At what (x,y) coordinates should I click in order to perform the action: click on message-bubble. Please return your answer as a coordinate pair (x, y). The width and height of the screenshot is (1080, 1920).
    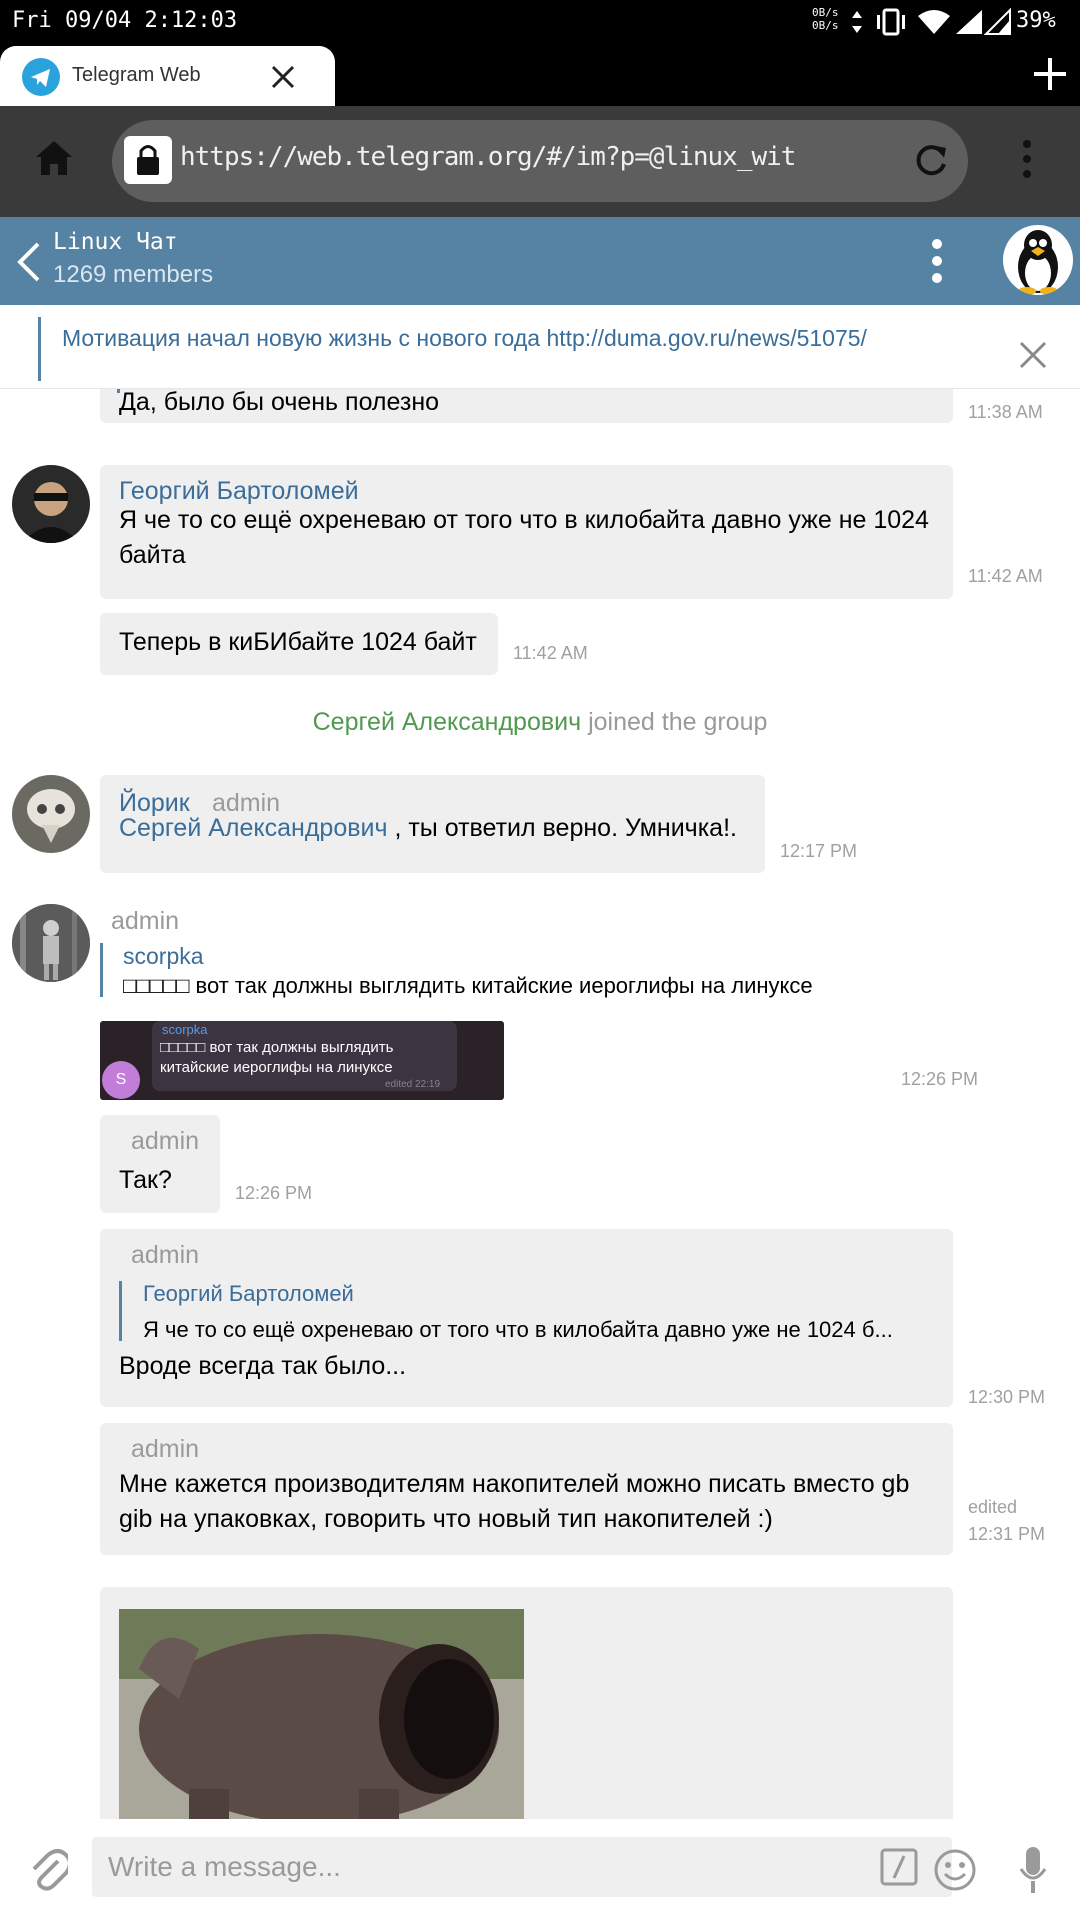
    Looking at the image, I should click on (526, 1703).